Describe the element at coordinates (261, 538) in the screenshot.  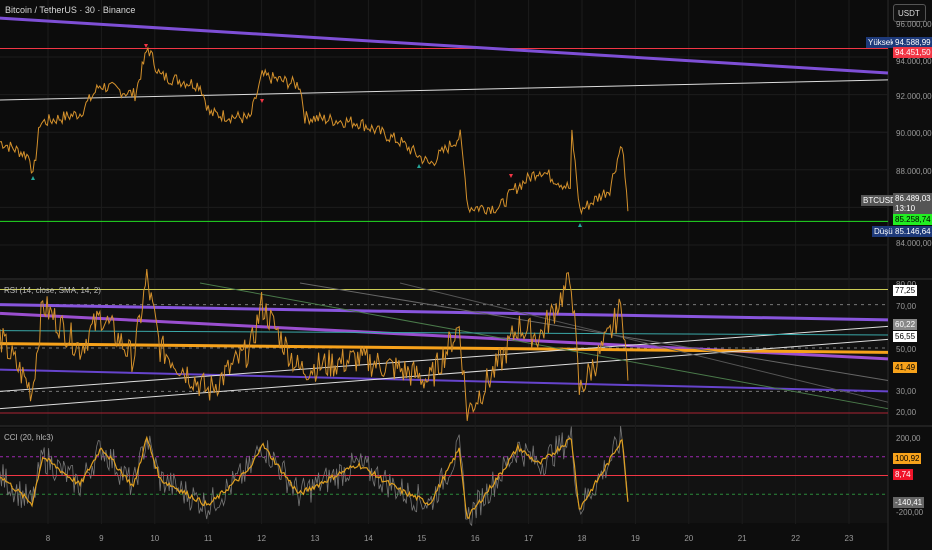
I see `time-tick: 12` at that location.